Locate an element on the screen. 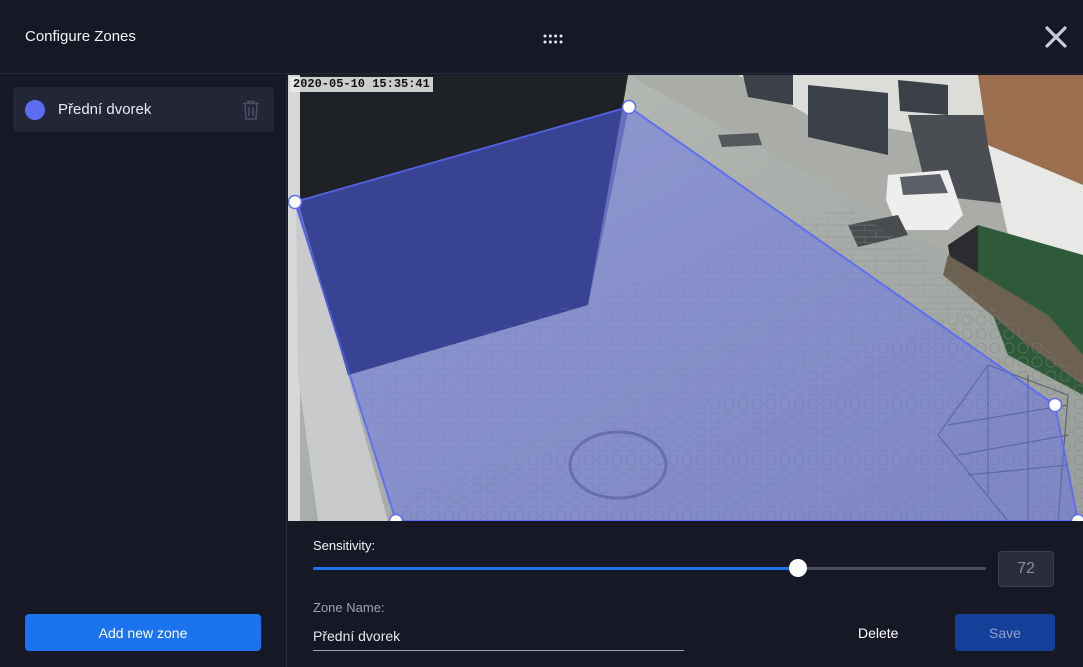  dialog-header: Configure Zones is located at coordinates (541, 37).